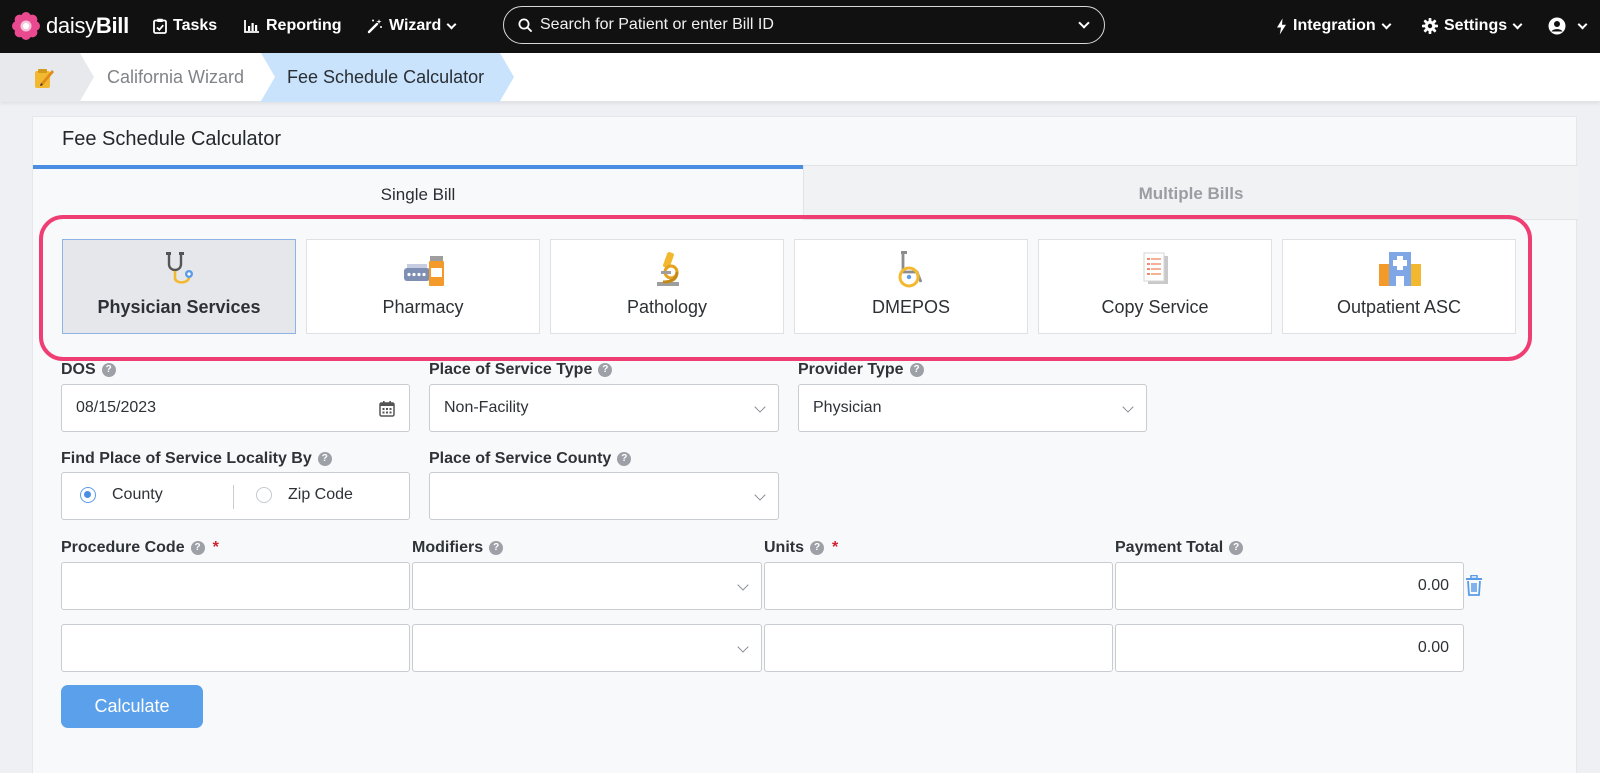 The image size is (1600, 773). I want to click on divider, so click(233, 497).